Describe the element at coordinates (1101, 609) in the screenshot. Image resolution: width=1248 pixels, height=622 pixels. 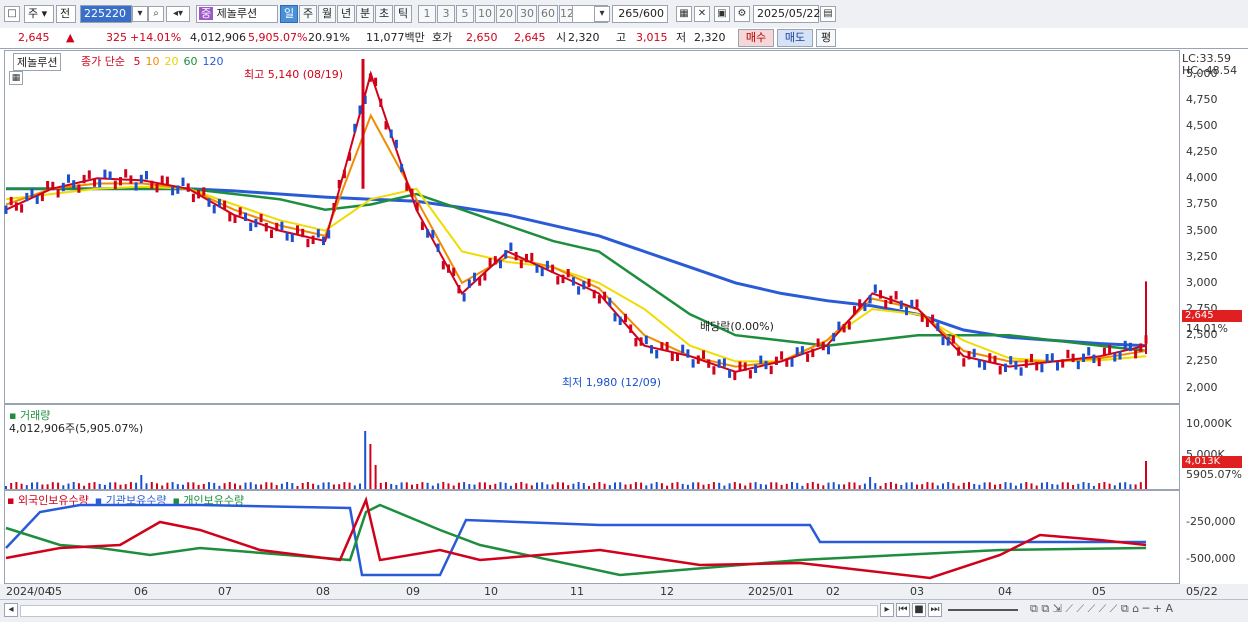
I see `drawing-tools-icon: ⧉ ⧉ ⇲ ⟋ ⟋ ⟋ ⟋ ⟋ ⧉ ⌂ ─ + A` at that location.